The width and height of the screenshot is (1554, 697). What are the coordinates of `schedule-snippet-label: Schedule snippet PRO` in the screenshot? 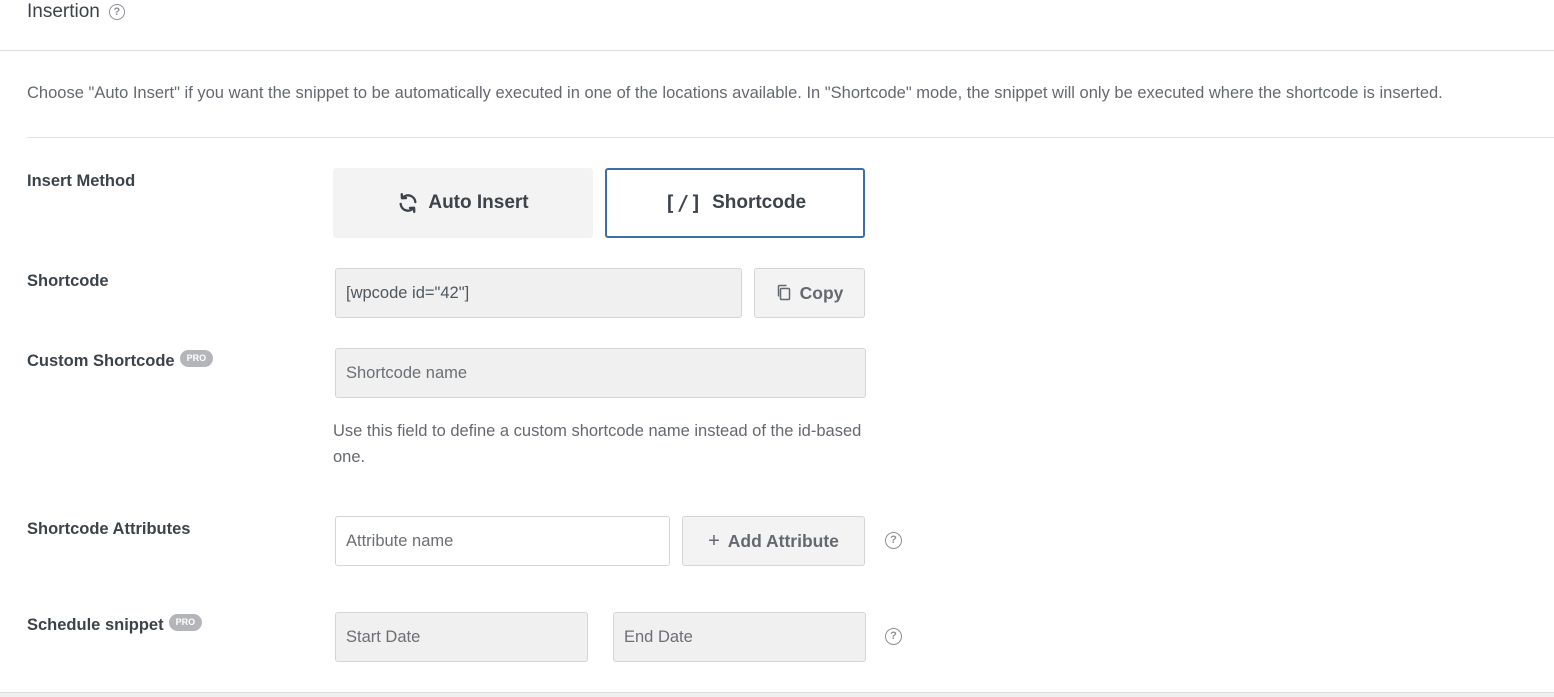 It's located at (115, 624).